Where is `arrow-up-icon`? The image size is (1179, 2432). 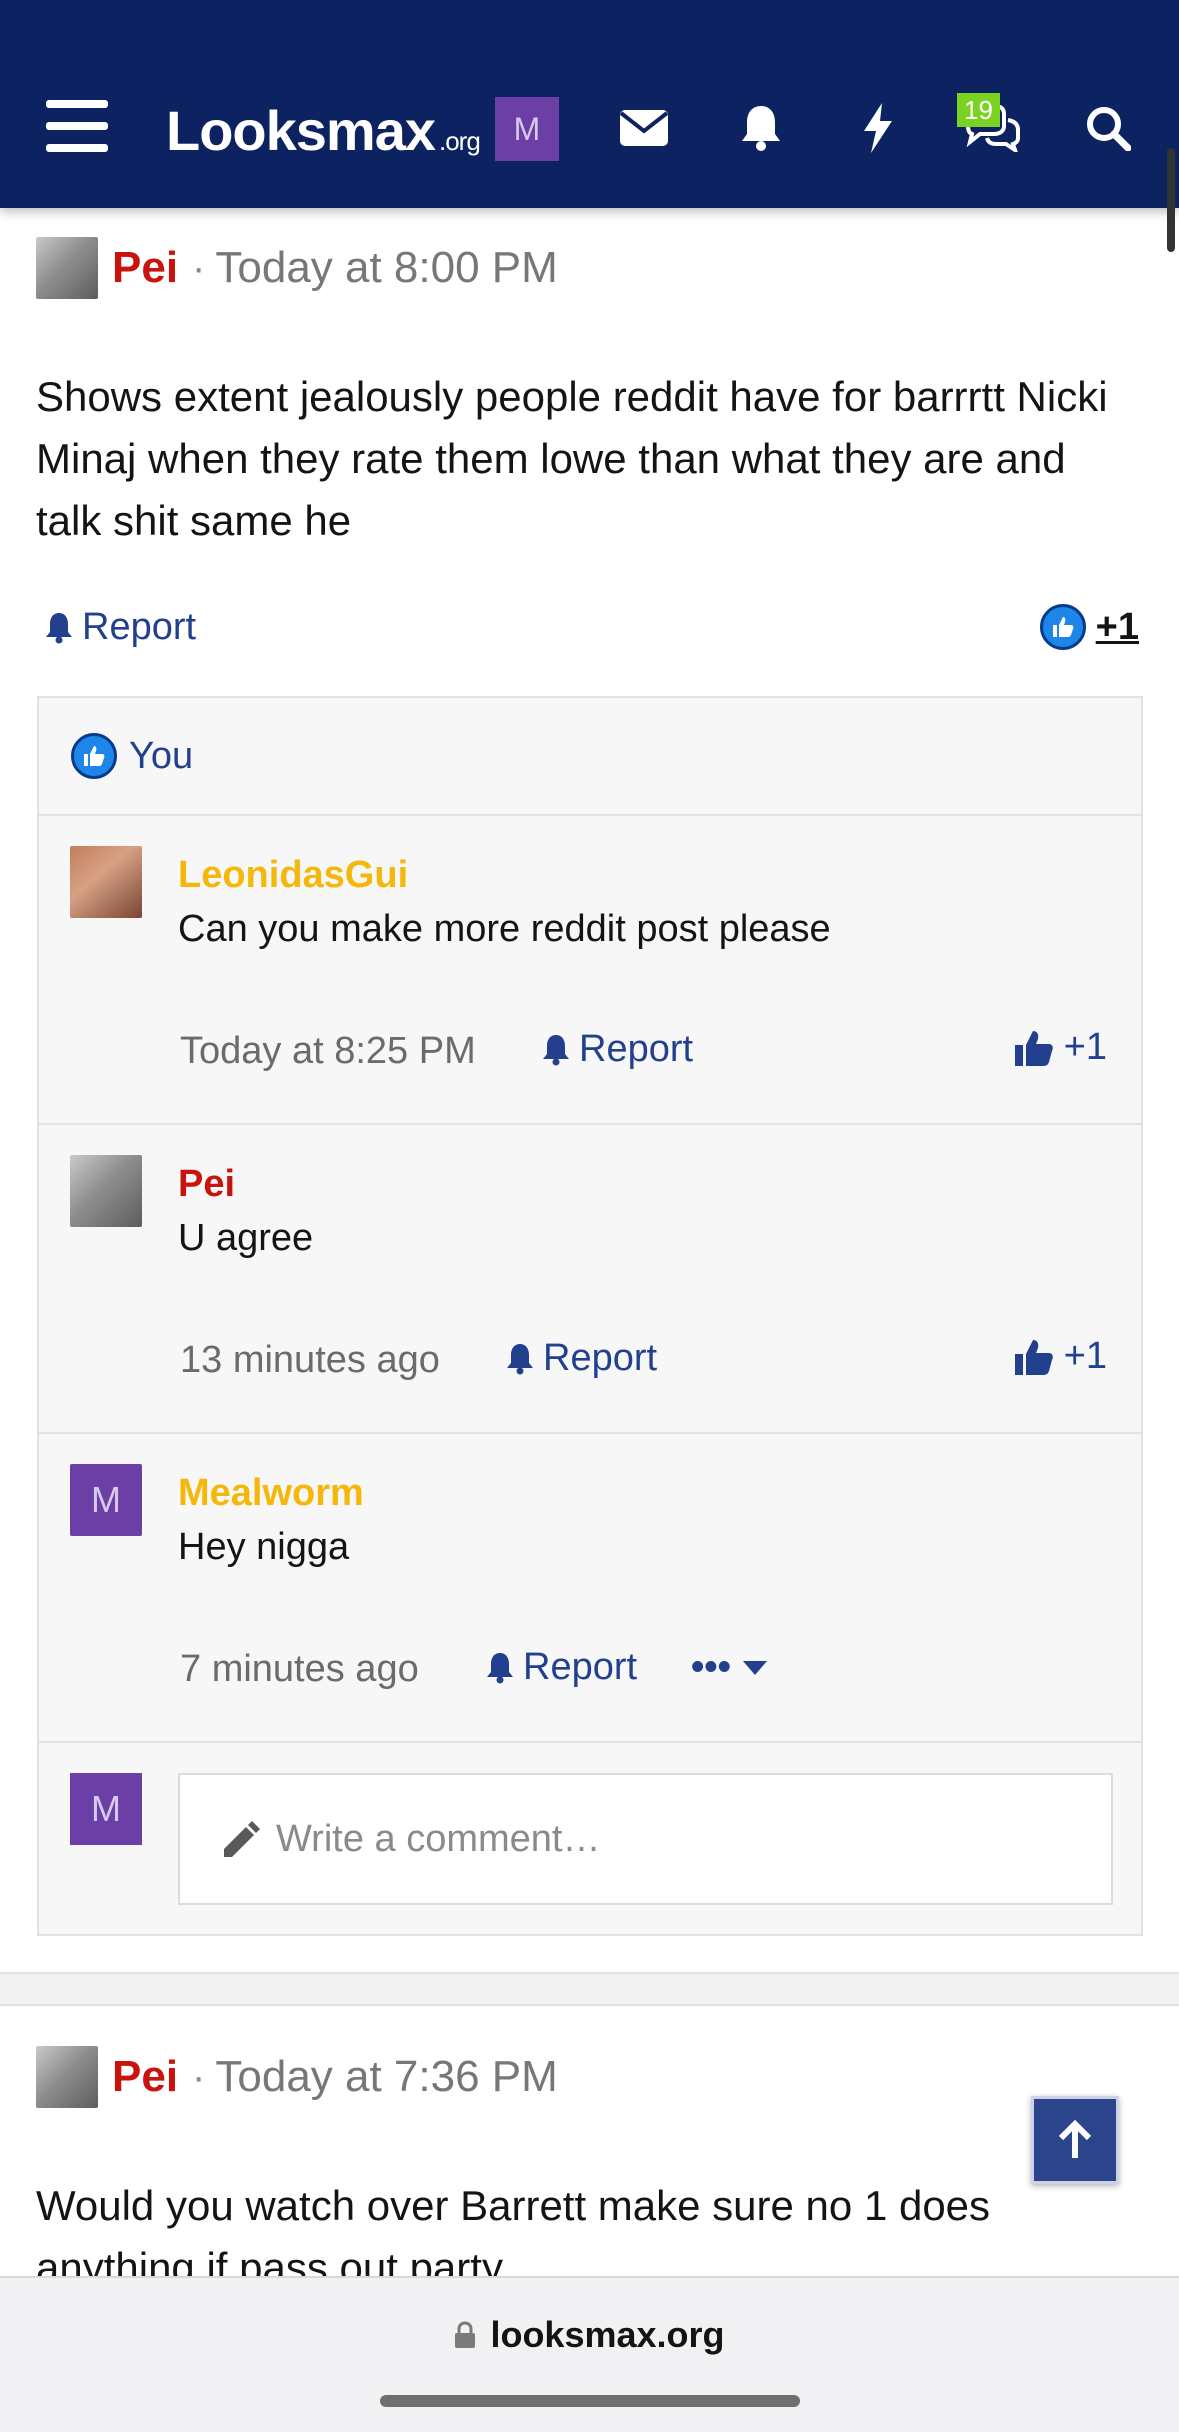 arrow-up-icon is located at coordinates (1075, 2139).